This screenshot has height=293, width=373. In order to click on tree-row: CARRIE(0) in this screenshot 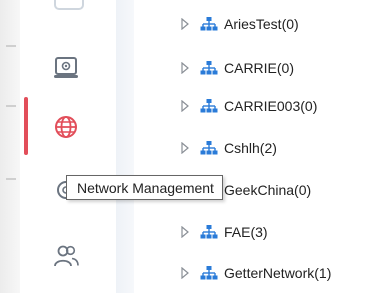, I will do `click(222, 68)`.